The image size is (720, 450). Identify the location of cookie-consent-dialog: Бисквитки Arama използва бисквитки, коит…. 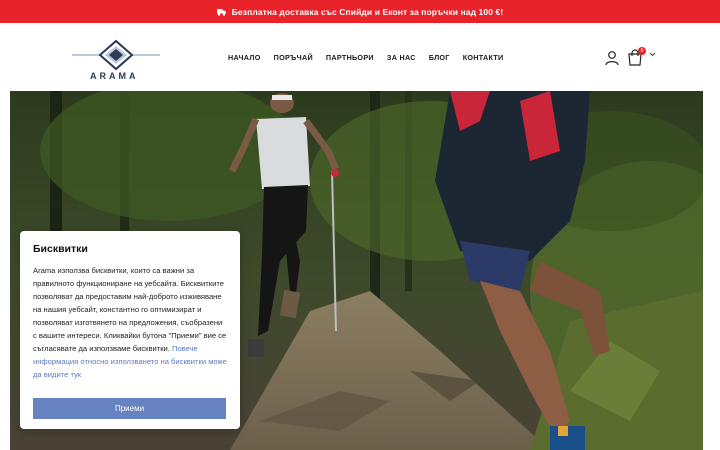
(130, 330).